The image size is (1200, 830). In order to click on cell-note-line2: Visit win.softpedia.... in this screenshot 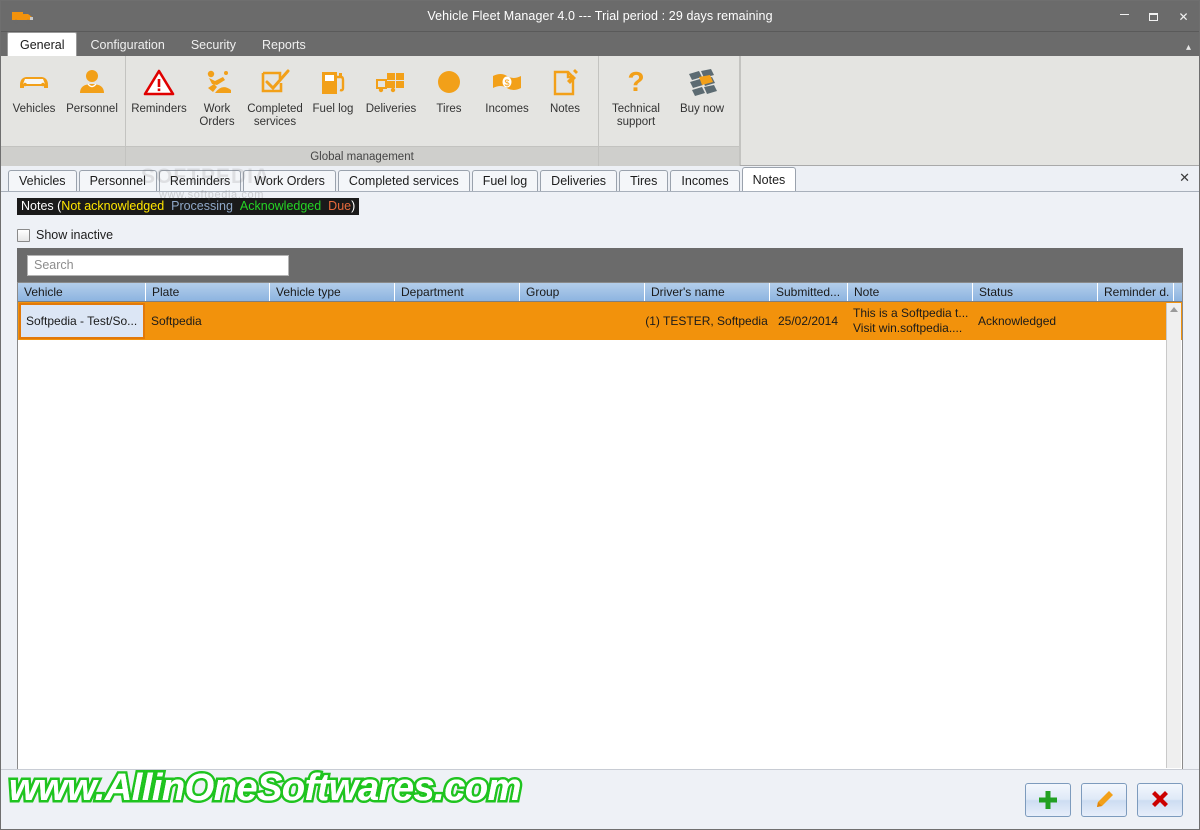, I will do `click(908, 328)`.